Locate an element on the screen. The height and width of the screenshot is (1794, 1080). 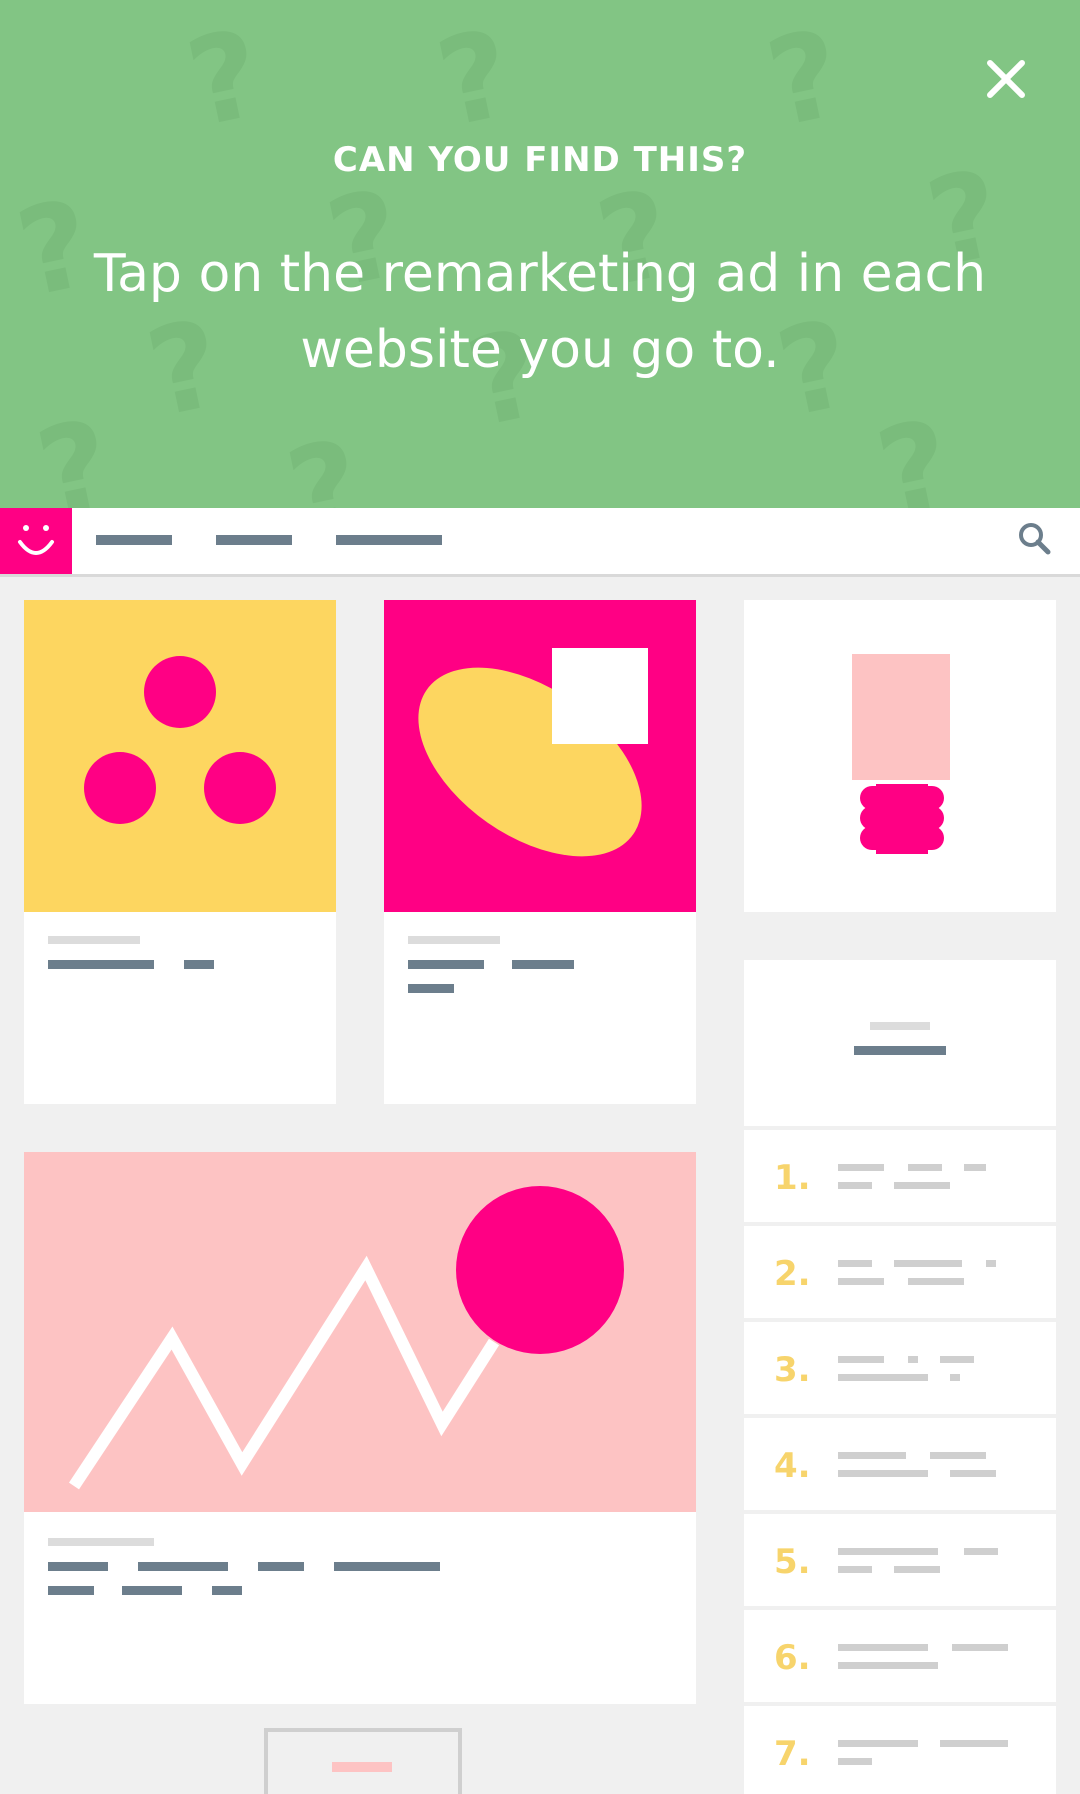
list-item: 7. is located at coordinates (900, 1750).